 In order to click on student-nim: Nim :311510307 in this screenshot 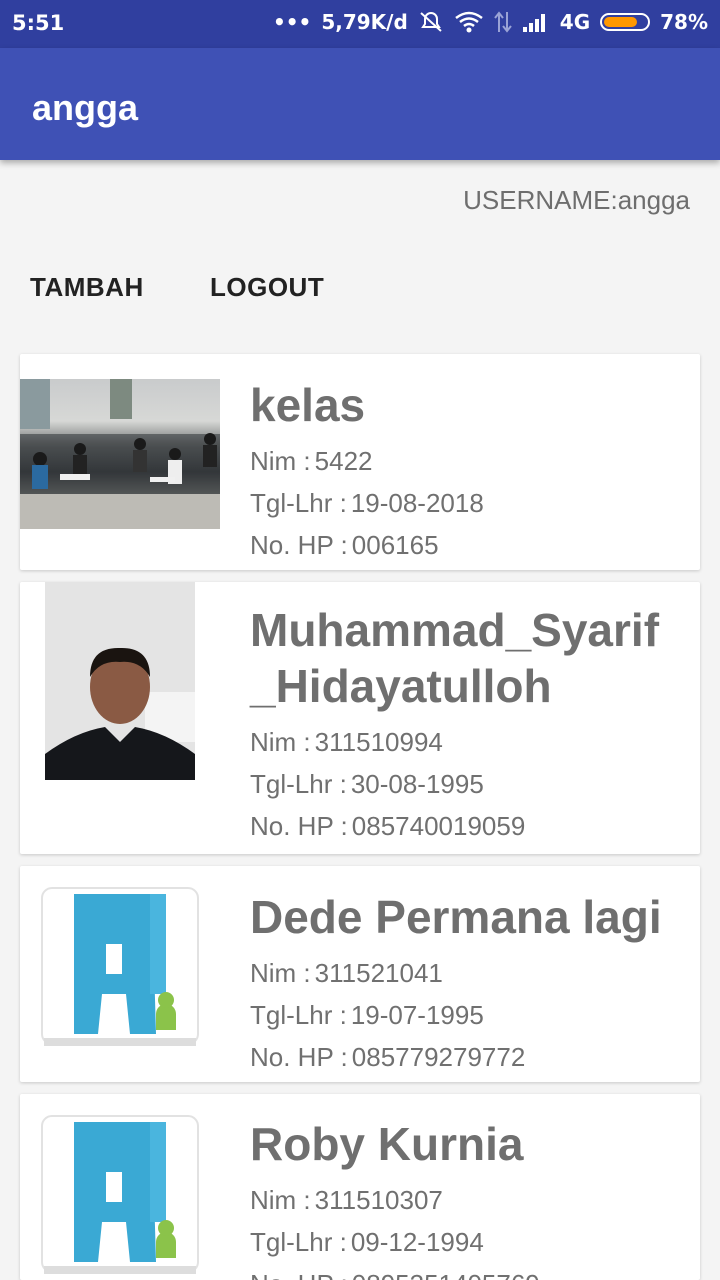, I will do `click(346, 1200)`.